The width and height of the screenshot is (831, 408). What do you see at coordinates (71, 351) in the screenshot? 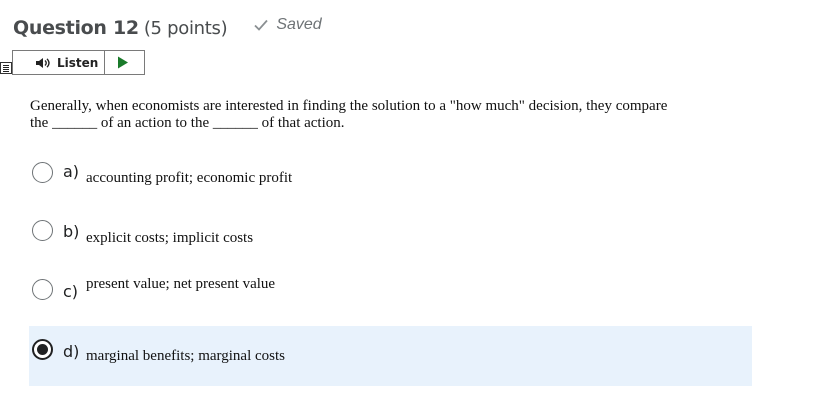
I see `option-letter: d)` at bounding box center [71, 351].